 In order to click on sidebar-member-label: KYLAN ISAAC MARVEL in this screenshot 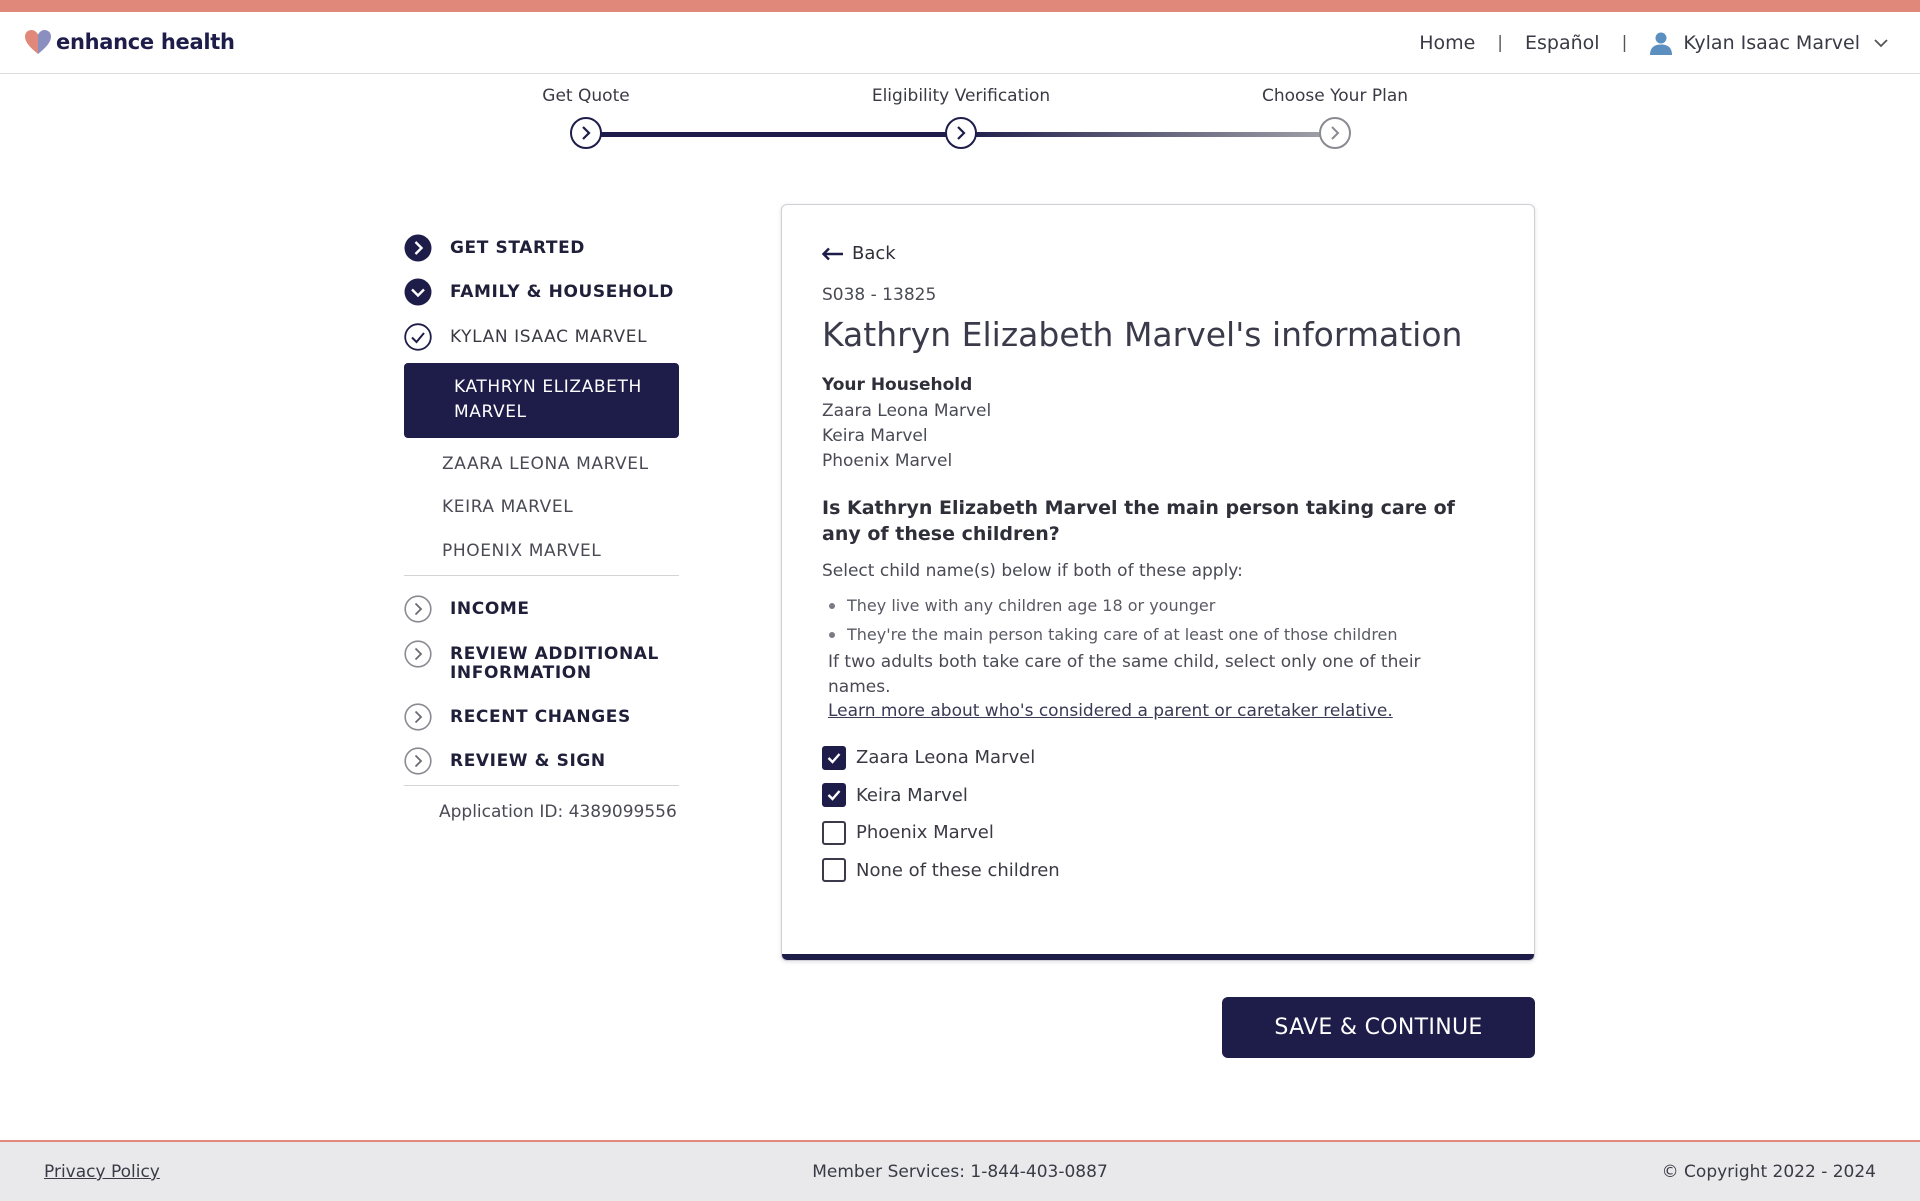, I will do `click(549, 337)`.